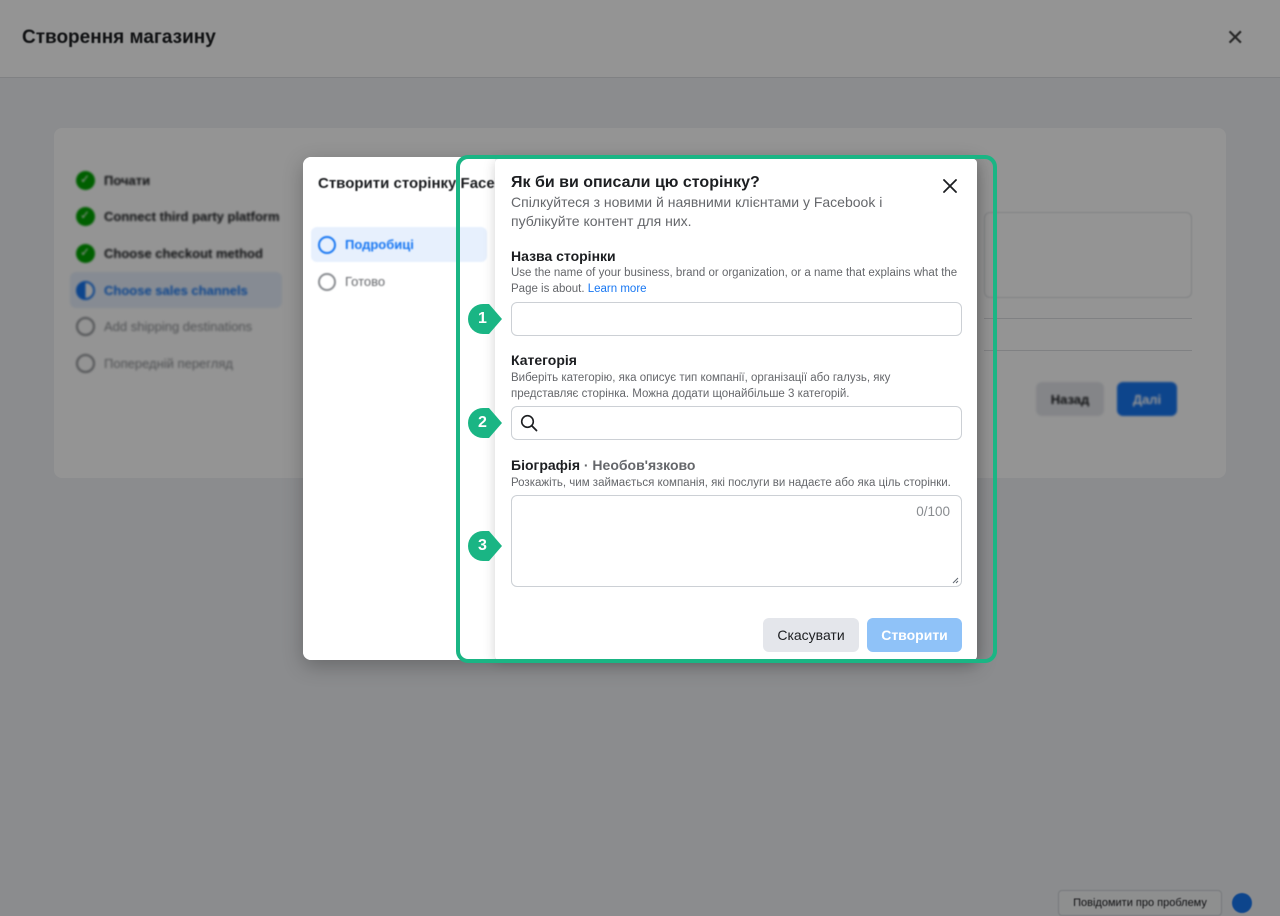 The width and height of the screenshot is (1280, 916). I want to click on category-label: Категорія, so click(544, 360).